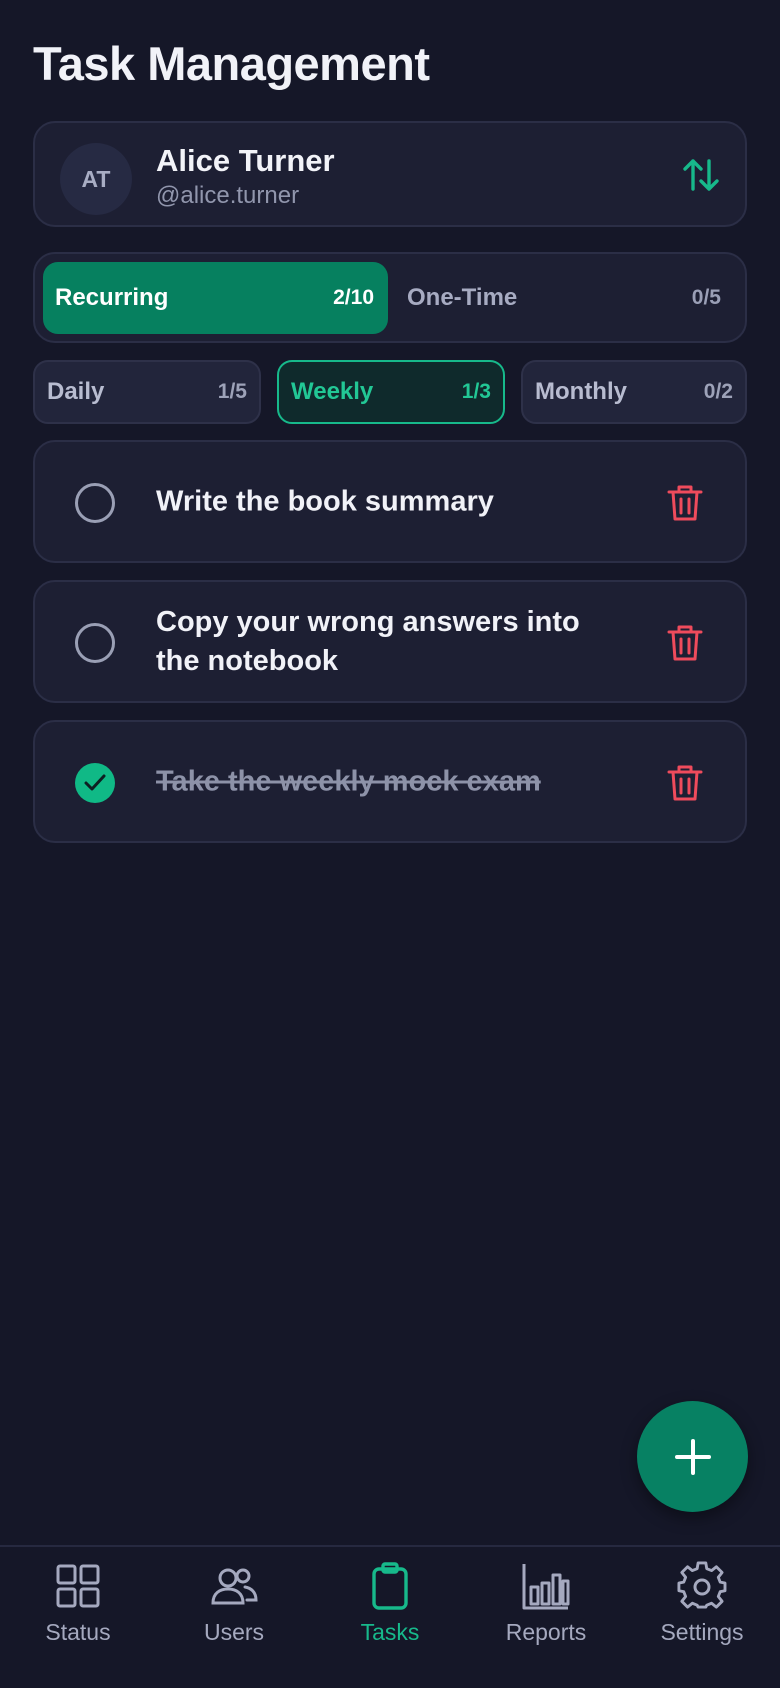  I want to click on task-item: Write the book summary, so click(390, 501).